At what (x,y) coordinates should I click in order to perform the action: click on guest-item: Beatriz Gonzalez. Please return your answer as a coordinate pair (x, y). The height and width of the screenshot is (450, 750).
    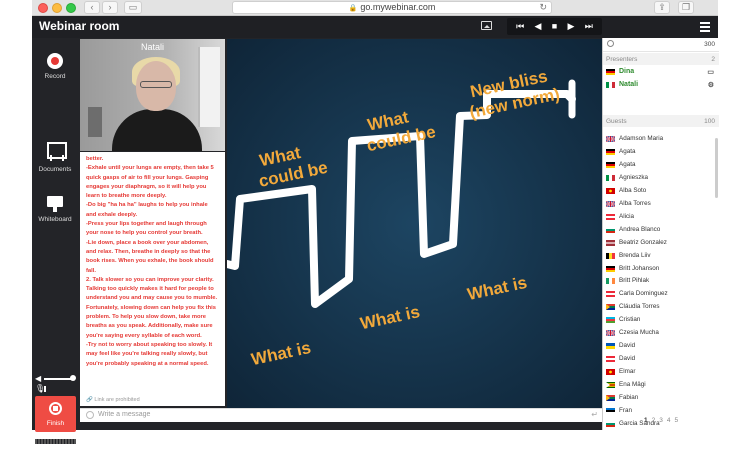
    Looking at the image, I should click on (661, 243).